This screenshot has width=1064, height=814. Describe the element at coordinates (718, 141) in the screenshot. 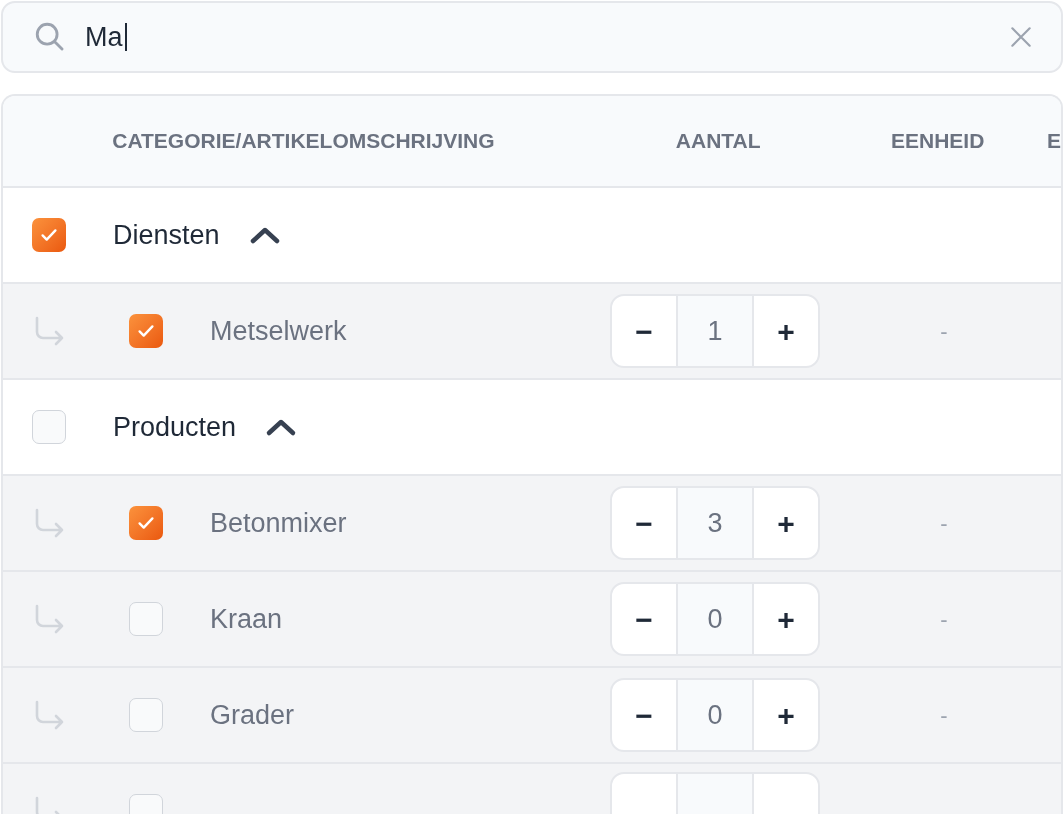

I see `column-header: AANTAL` at that location.